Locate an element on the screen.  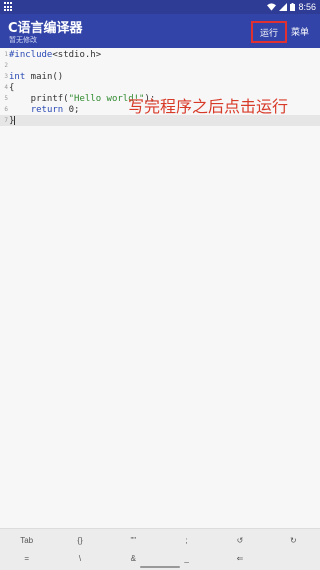
code-text: { is located at coordinates (12, 87).